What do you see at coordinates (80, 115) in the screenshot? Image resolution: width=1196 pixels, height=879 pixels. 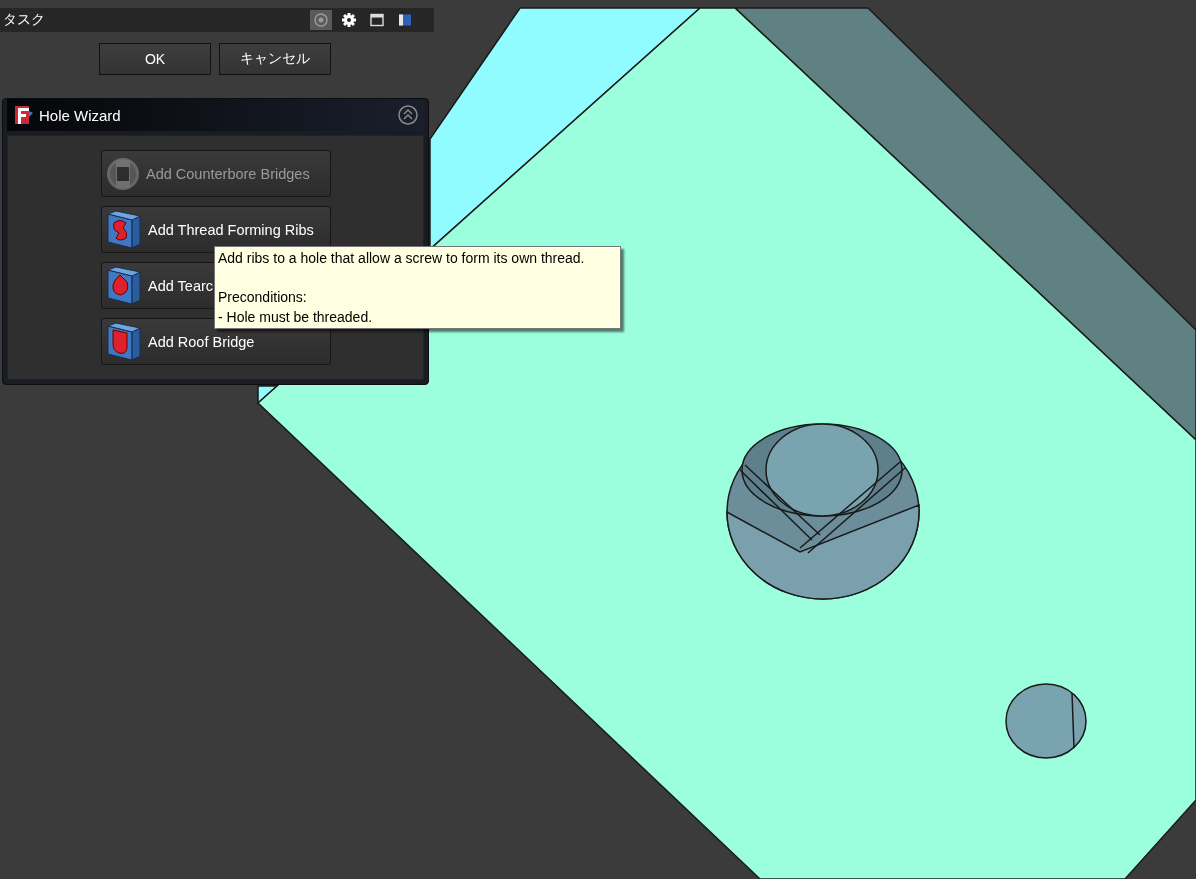 I see `panel-title: Hole Wizard` at bounding box center [80, 115].